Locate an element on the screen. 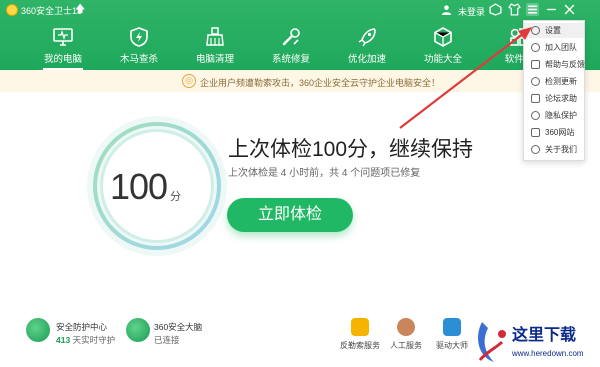 The width and height of the screenshot is (600, 367). gear-icon is located at coordinates (535, 30).